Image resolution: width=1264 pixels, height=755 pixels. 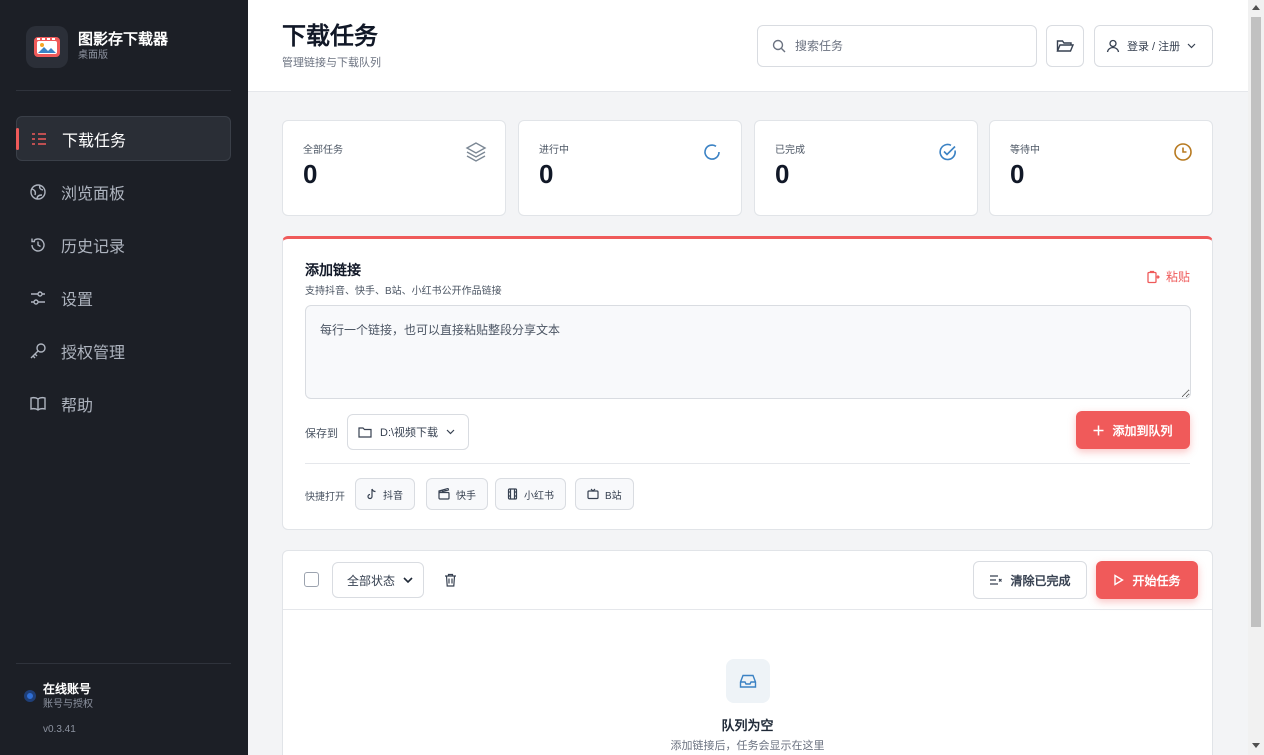 I want to click on select-all-checkbox, so click(x=311, y=579).